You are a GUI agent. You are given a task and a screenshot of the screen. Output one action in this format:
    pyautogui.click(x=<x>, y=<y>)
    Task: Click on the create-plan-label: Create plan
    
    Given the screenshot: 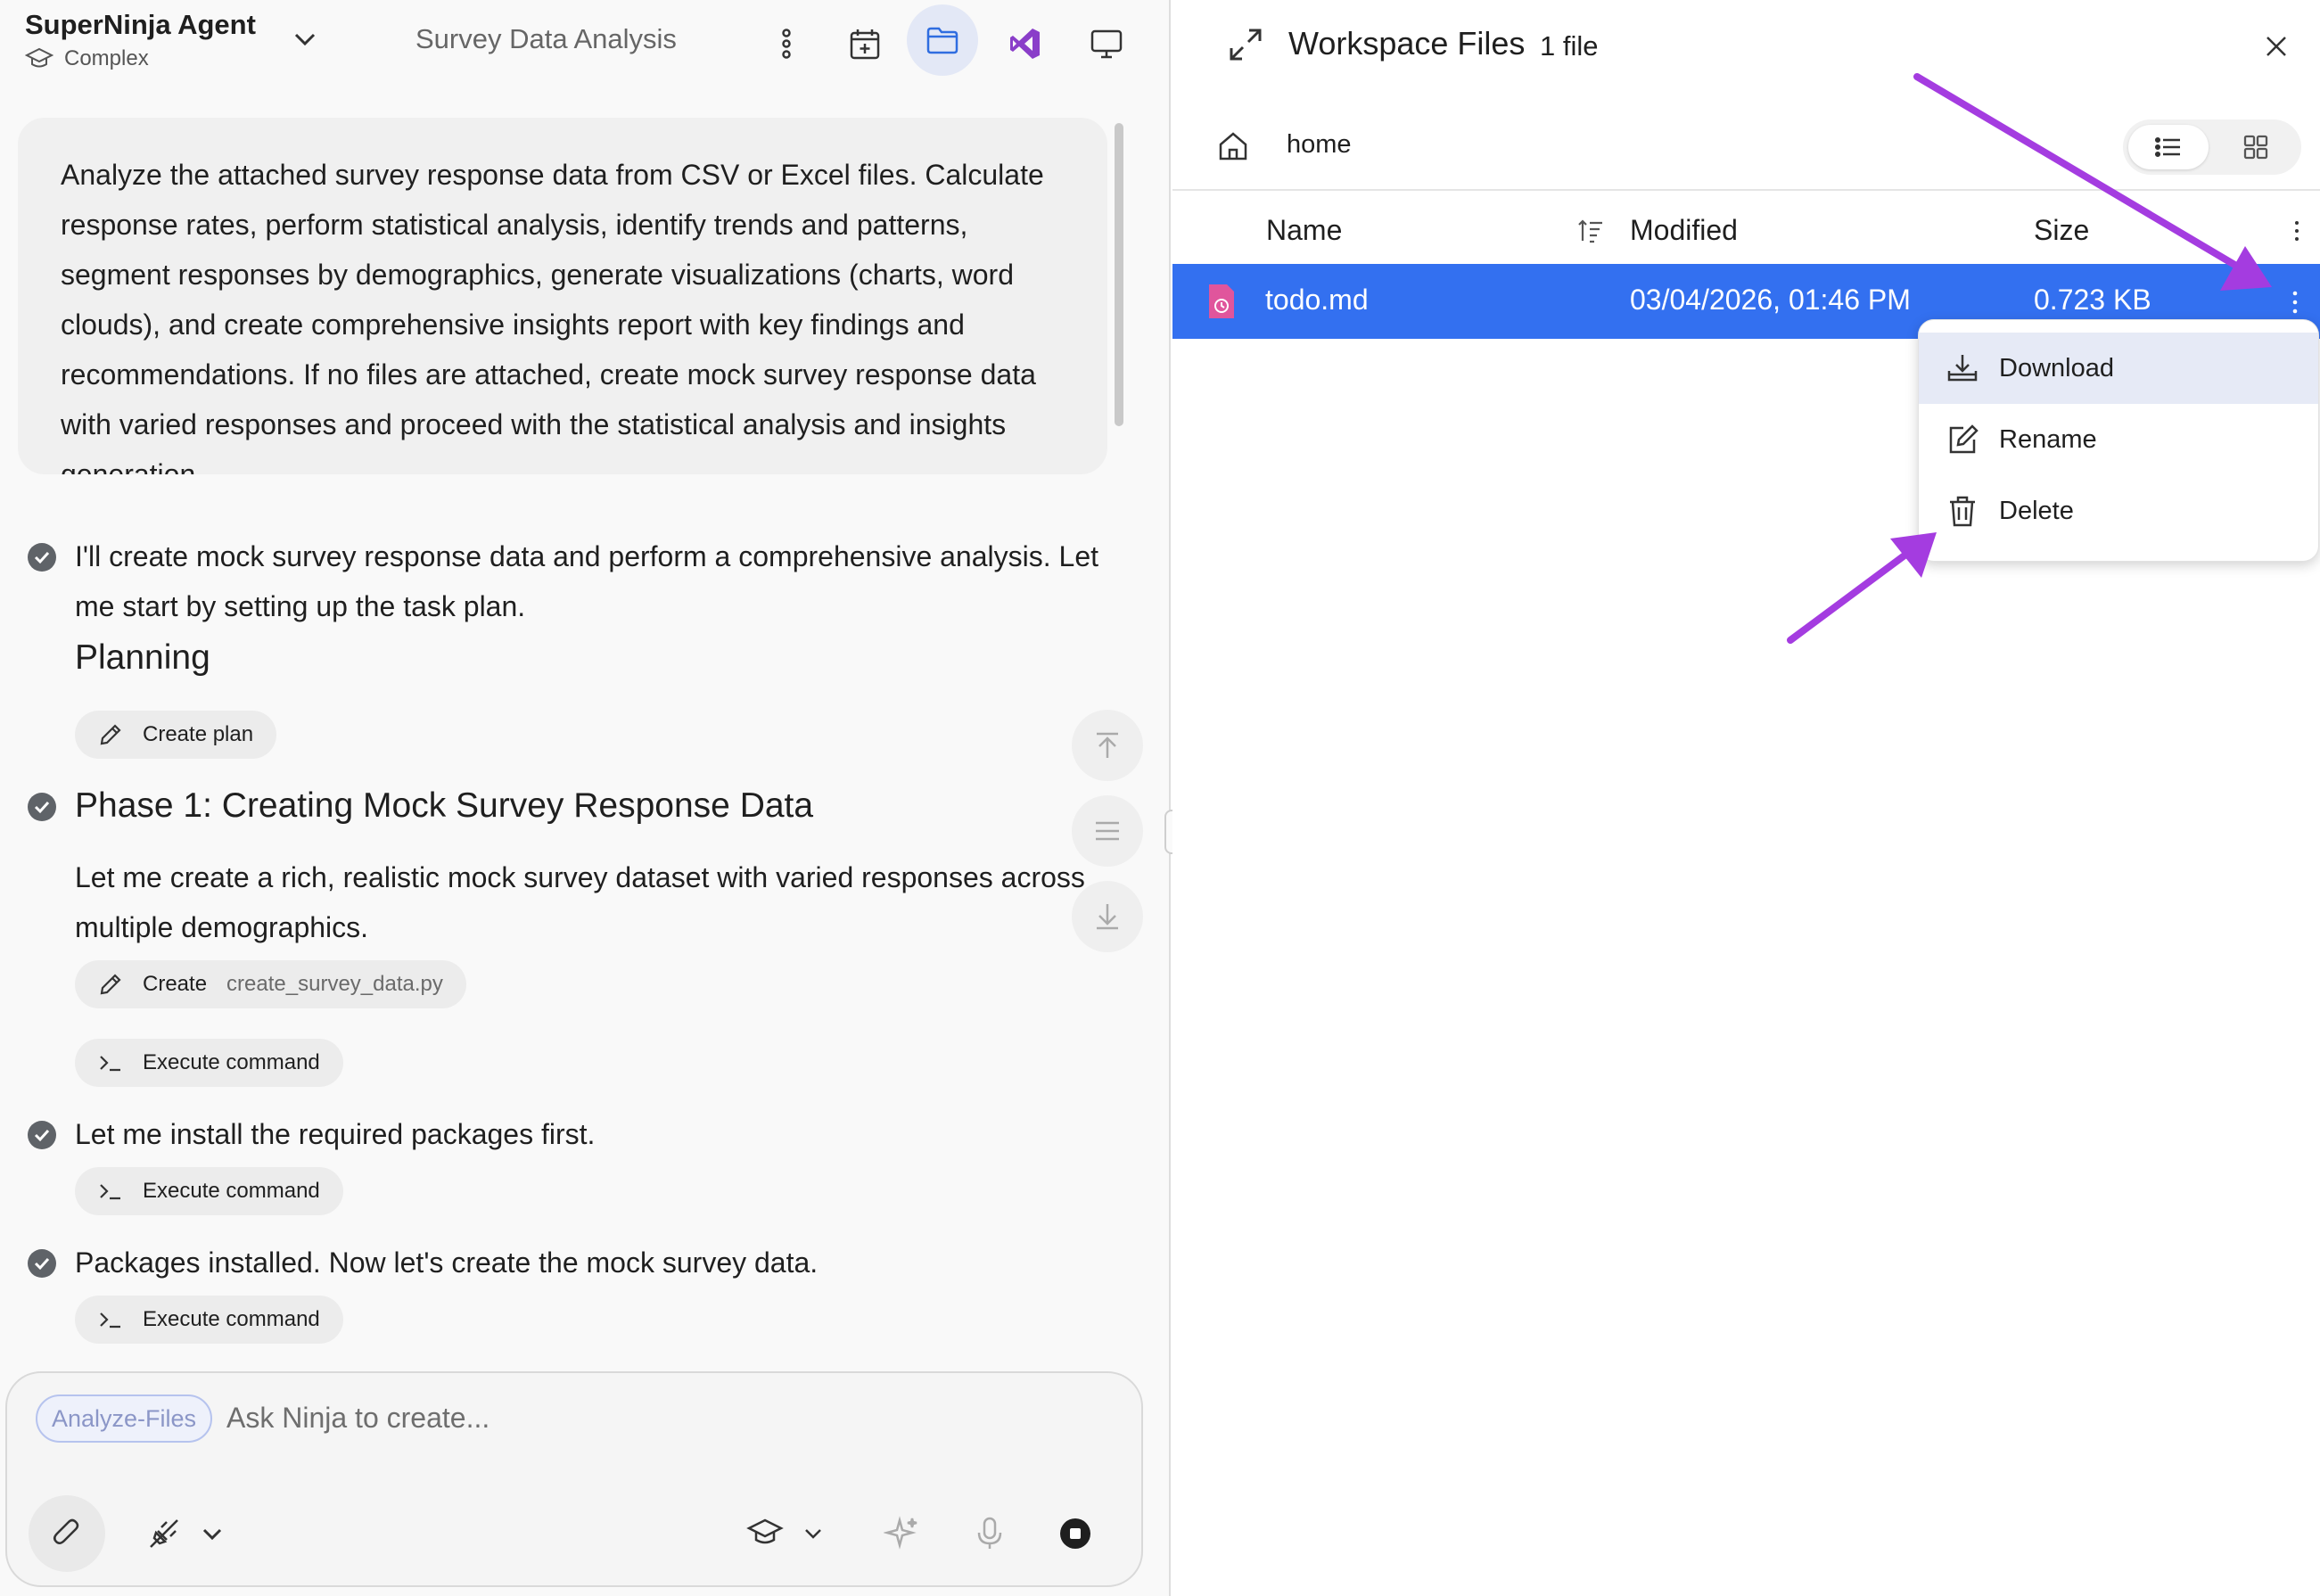 What is the action you would take?
    pyautogui.click(x=198, y=734)
    